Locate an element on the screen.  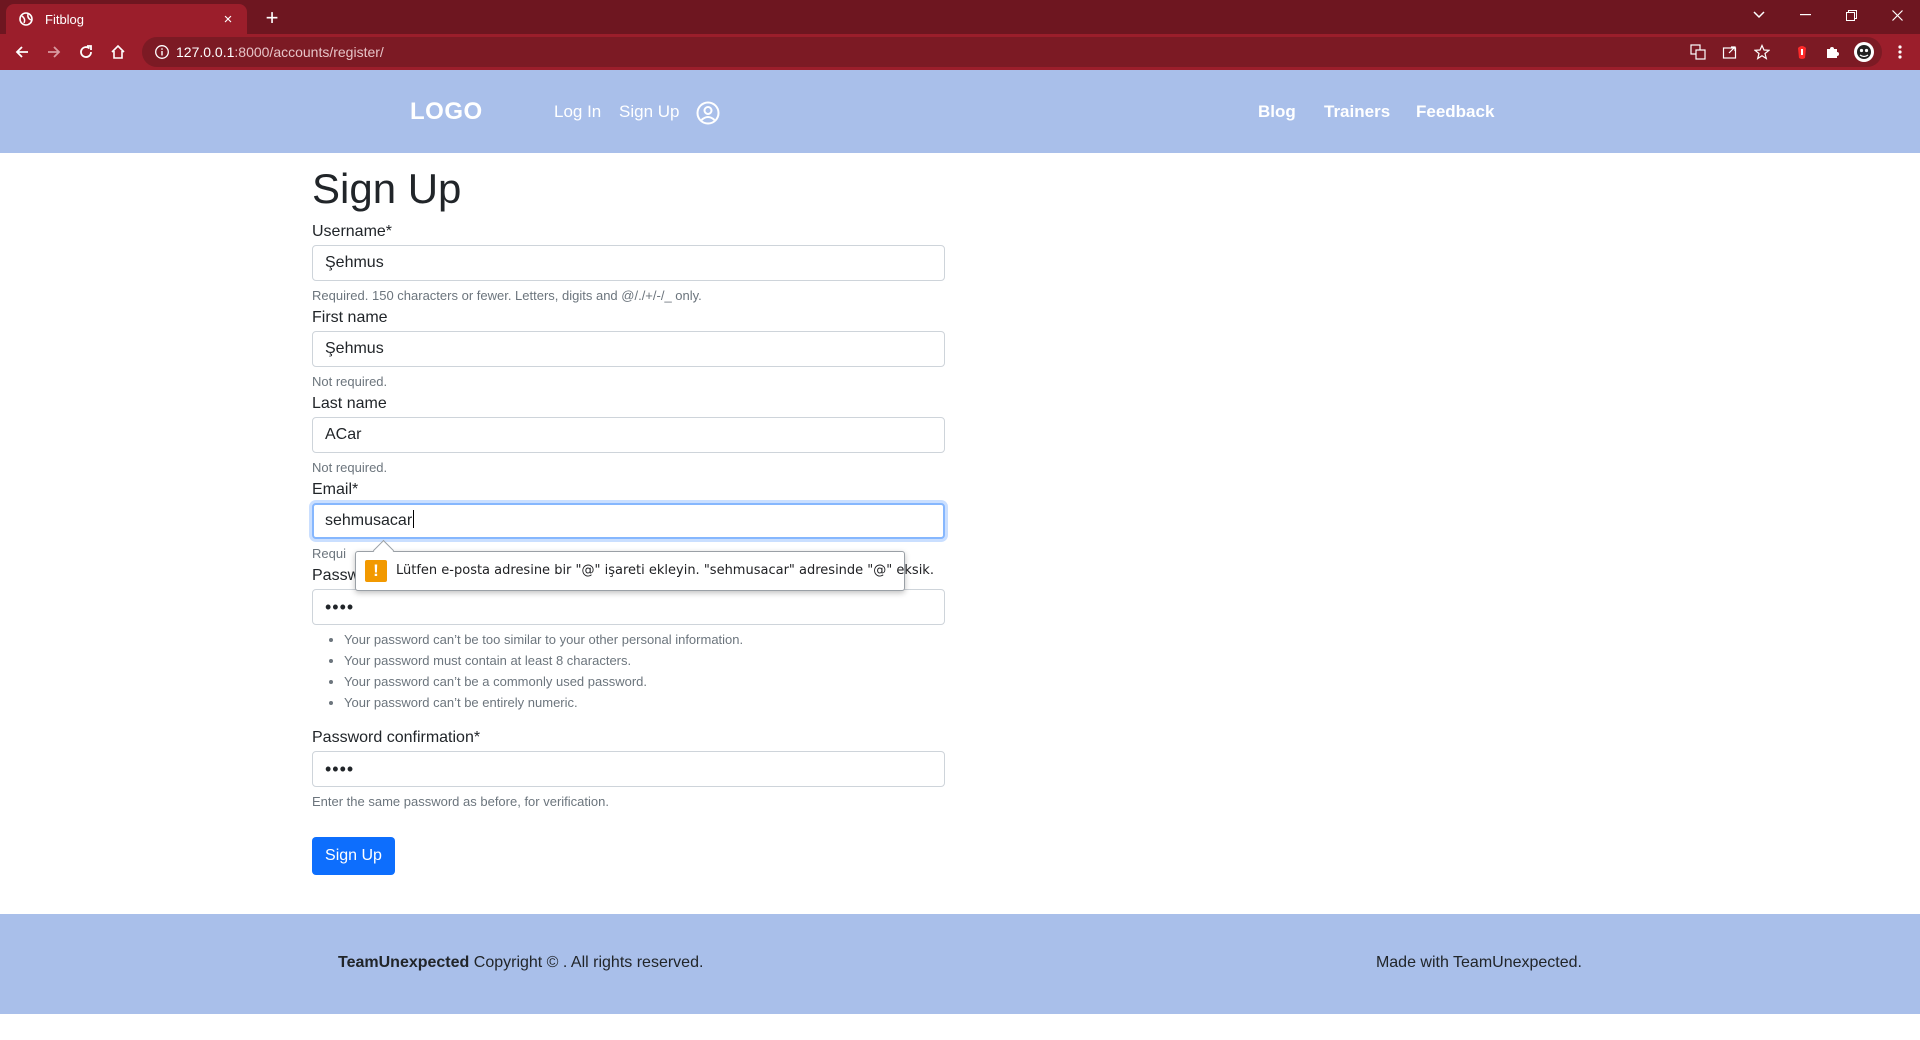
tab-search-icon is located at coordinates (1759, 15).